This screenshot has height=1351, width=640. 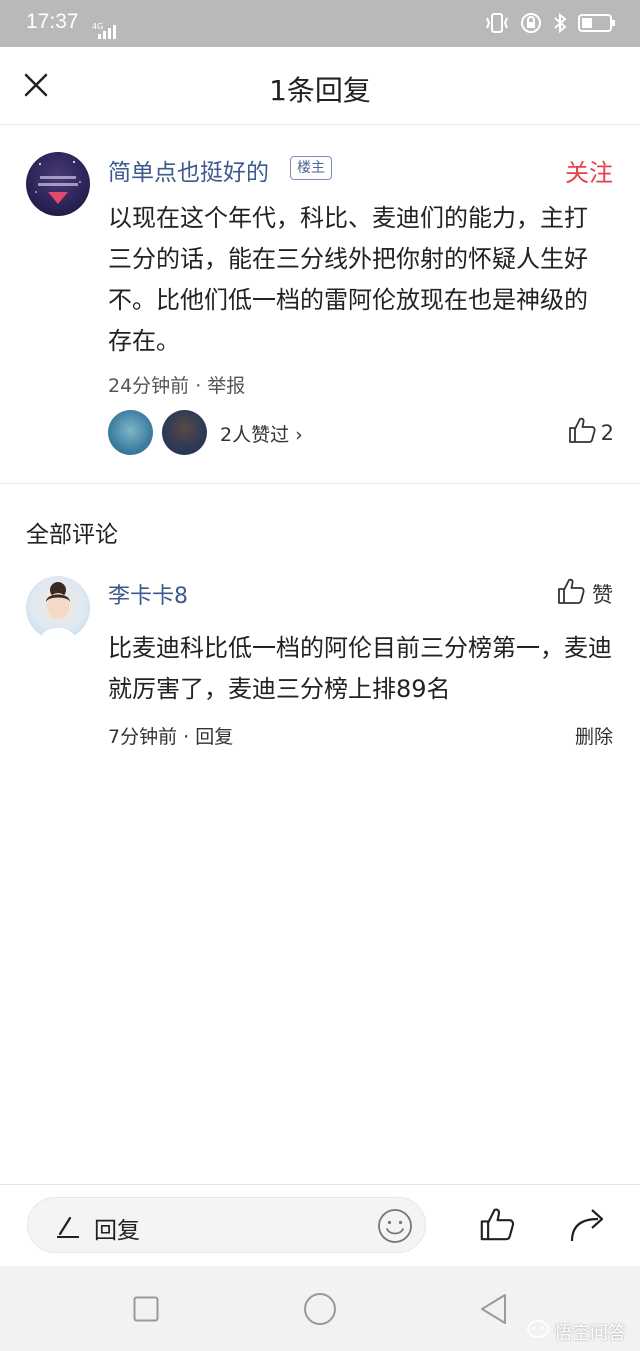 What do you see at coordinates (320, 90) in the screenshot?
I see `page-title: 1条回复` at bounding box center [320, 90].